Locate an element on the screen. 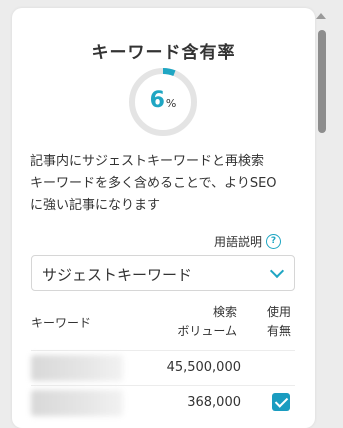 This screenshot has width=343, height=428. used-checkbox is located at coordinates (281, 402).